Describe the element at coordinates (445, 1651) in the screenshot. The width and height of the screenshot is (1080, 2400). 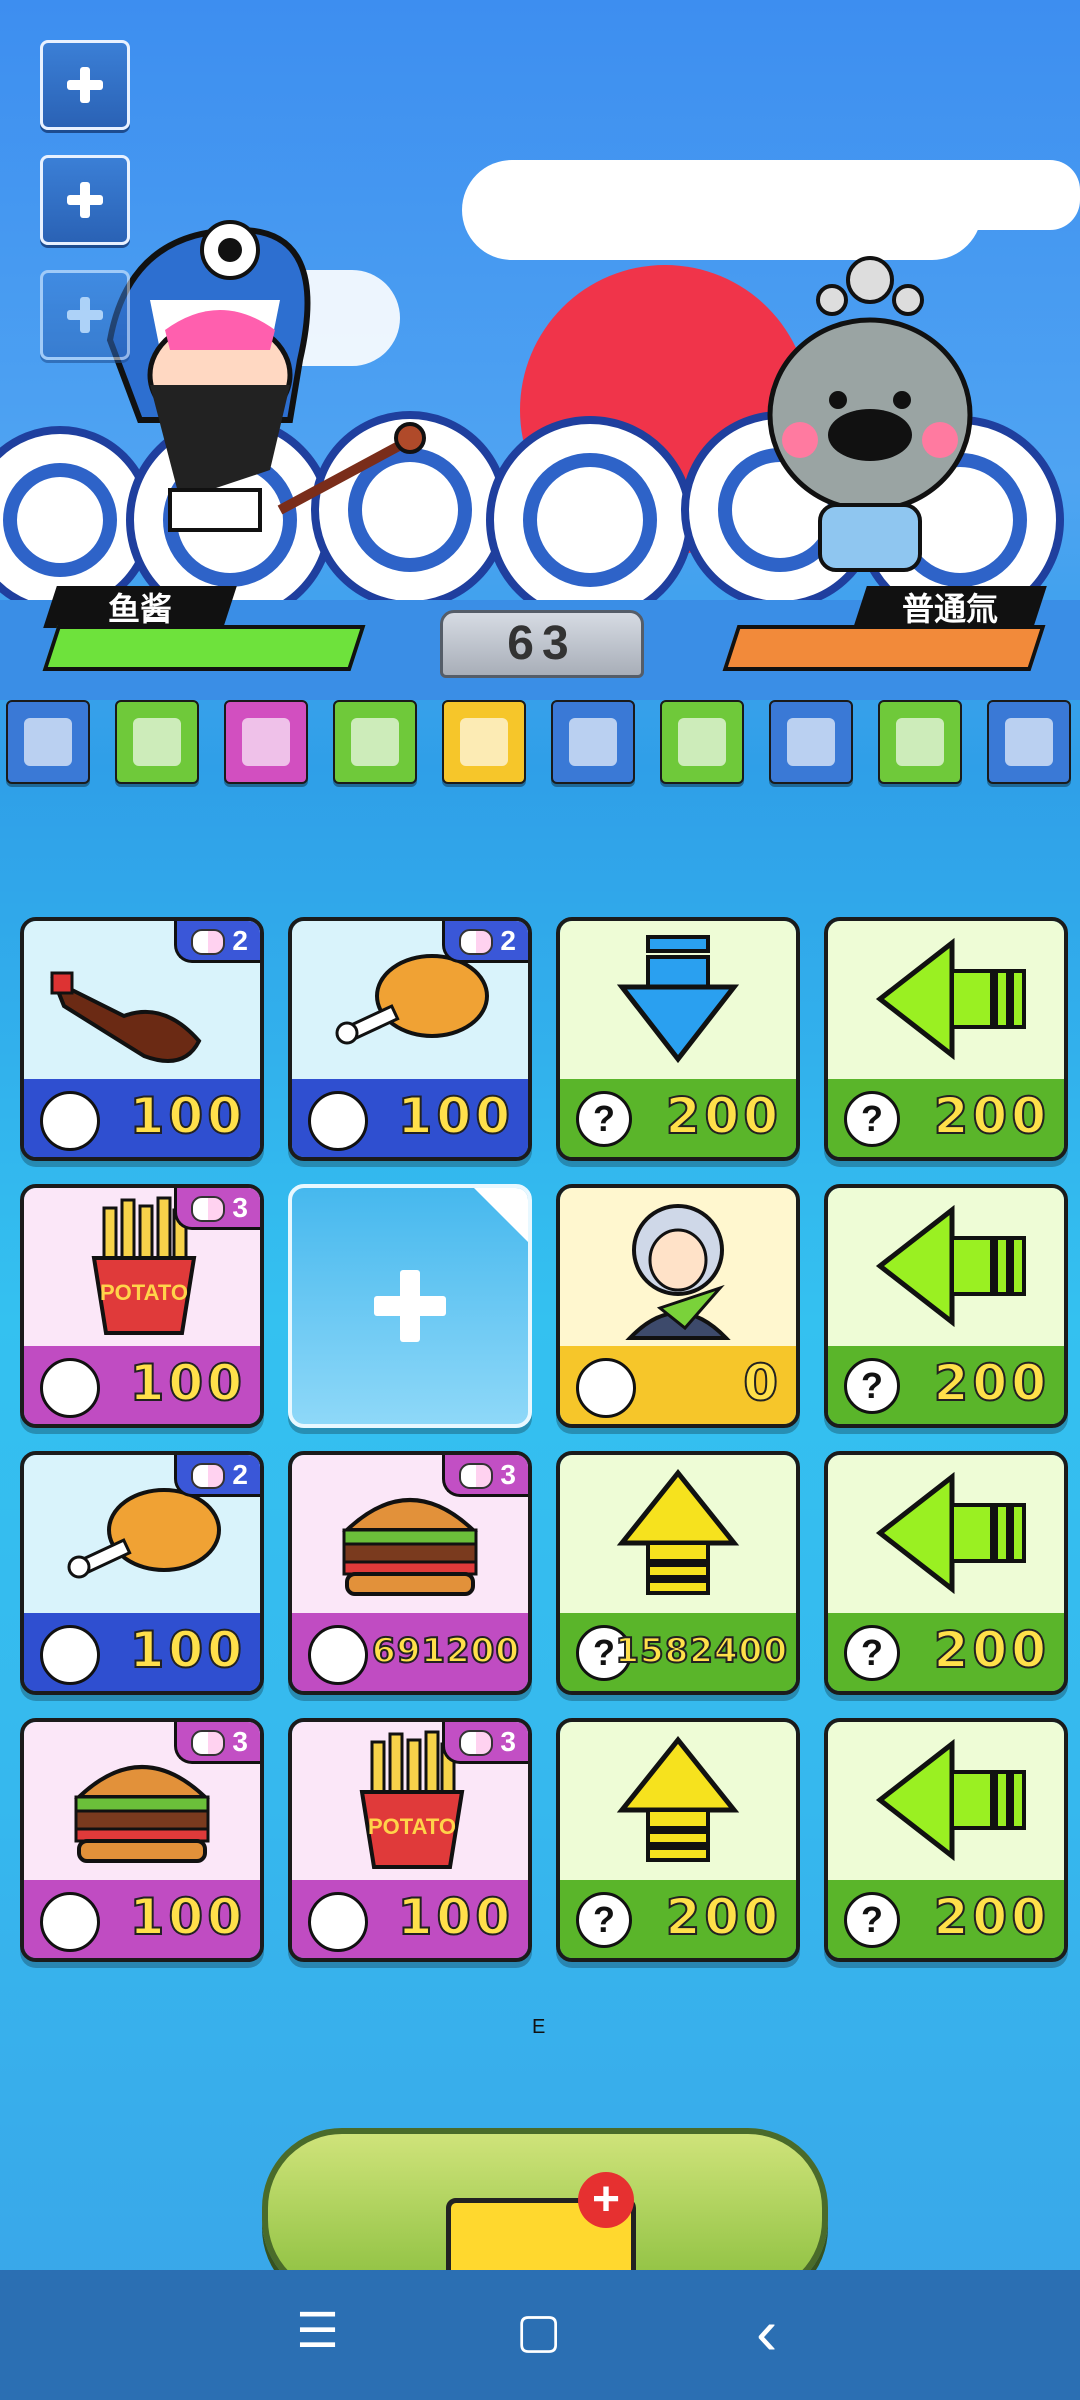
I see `price-value: 691200` at that location.